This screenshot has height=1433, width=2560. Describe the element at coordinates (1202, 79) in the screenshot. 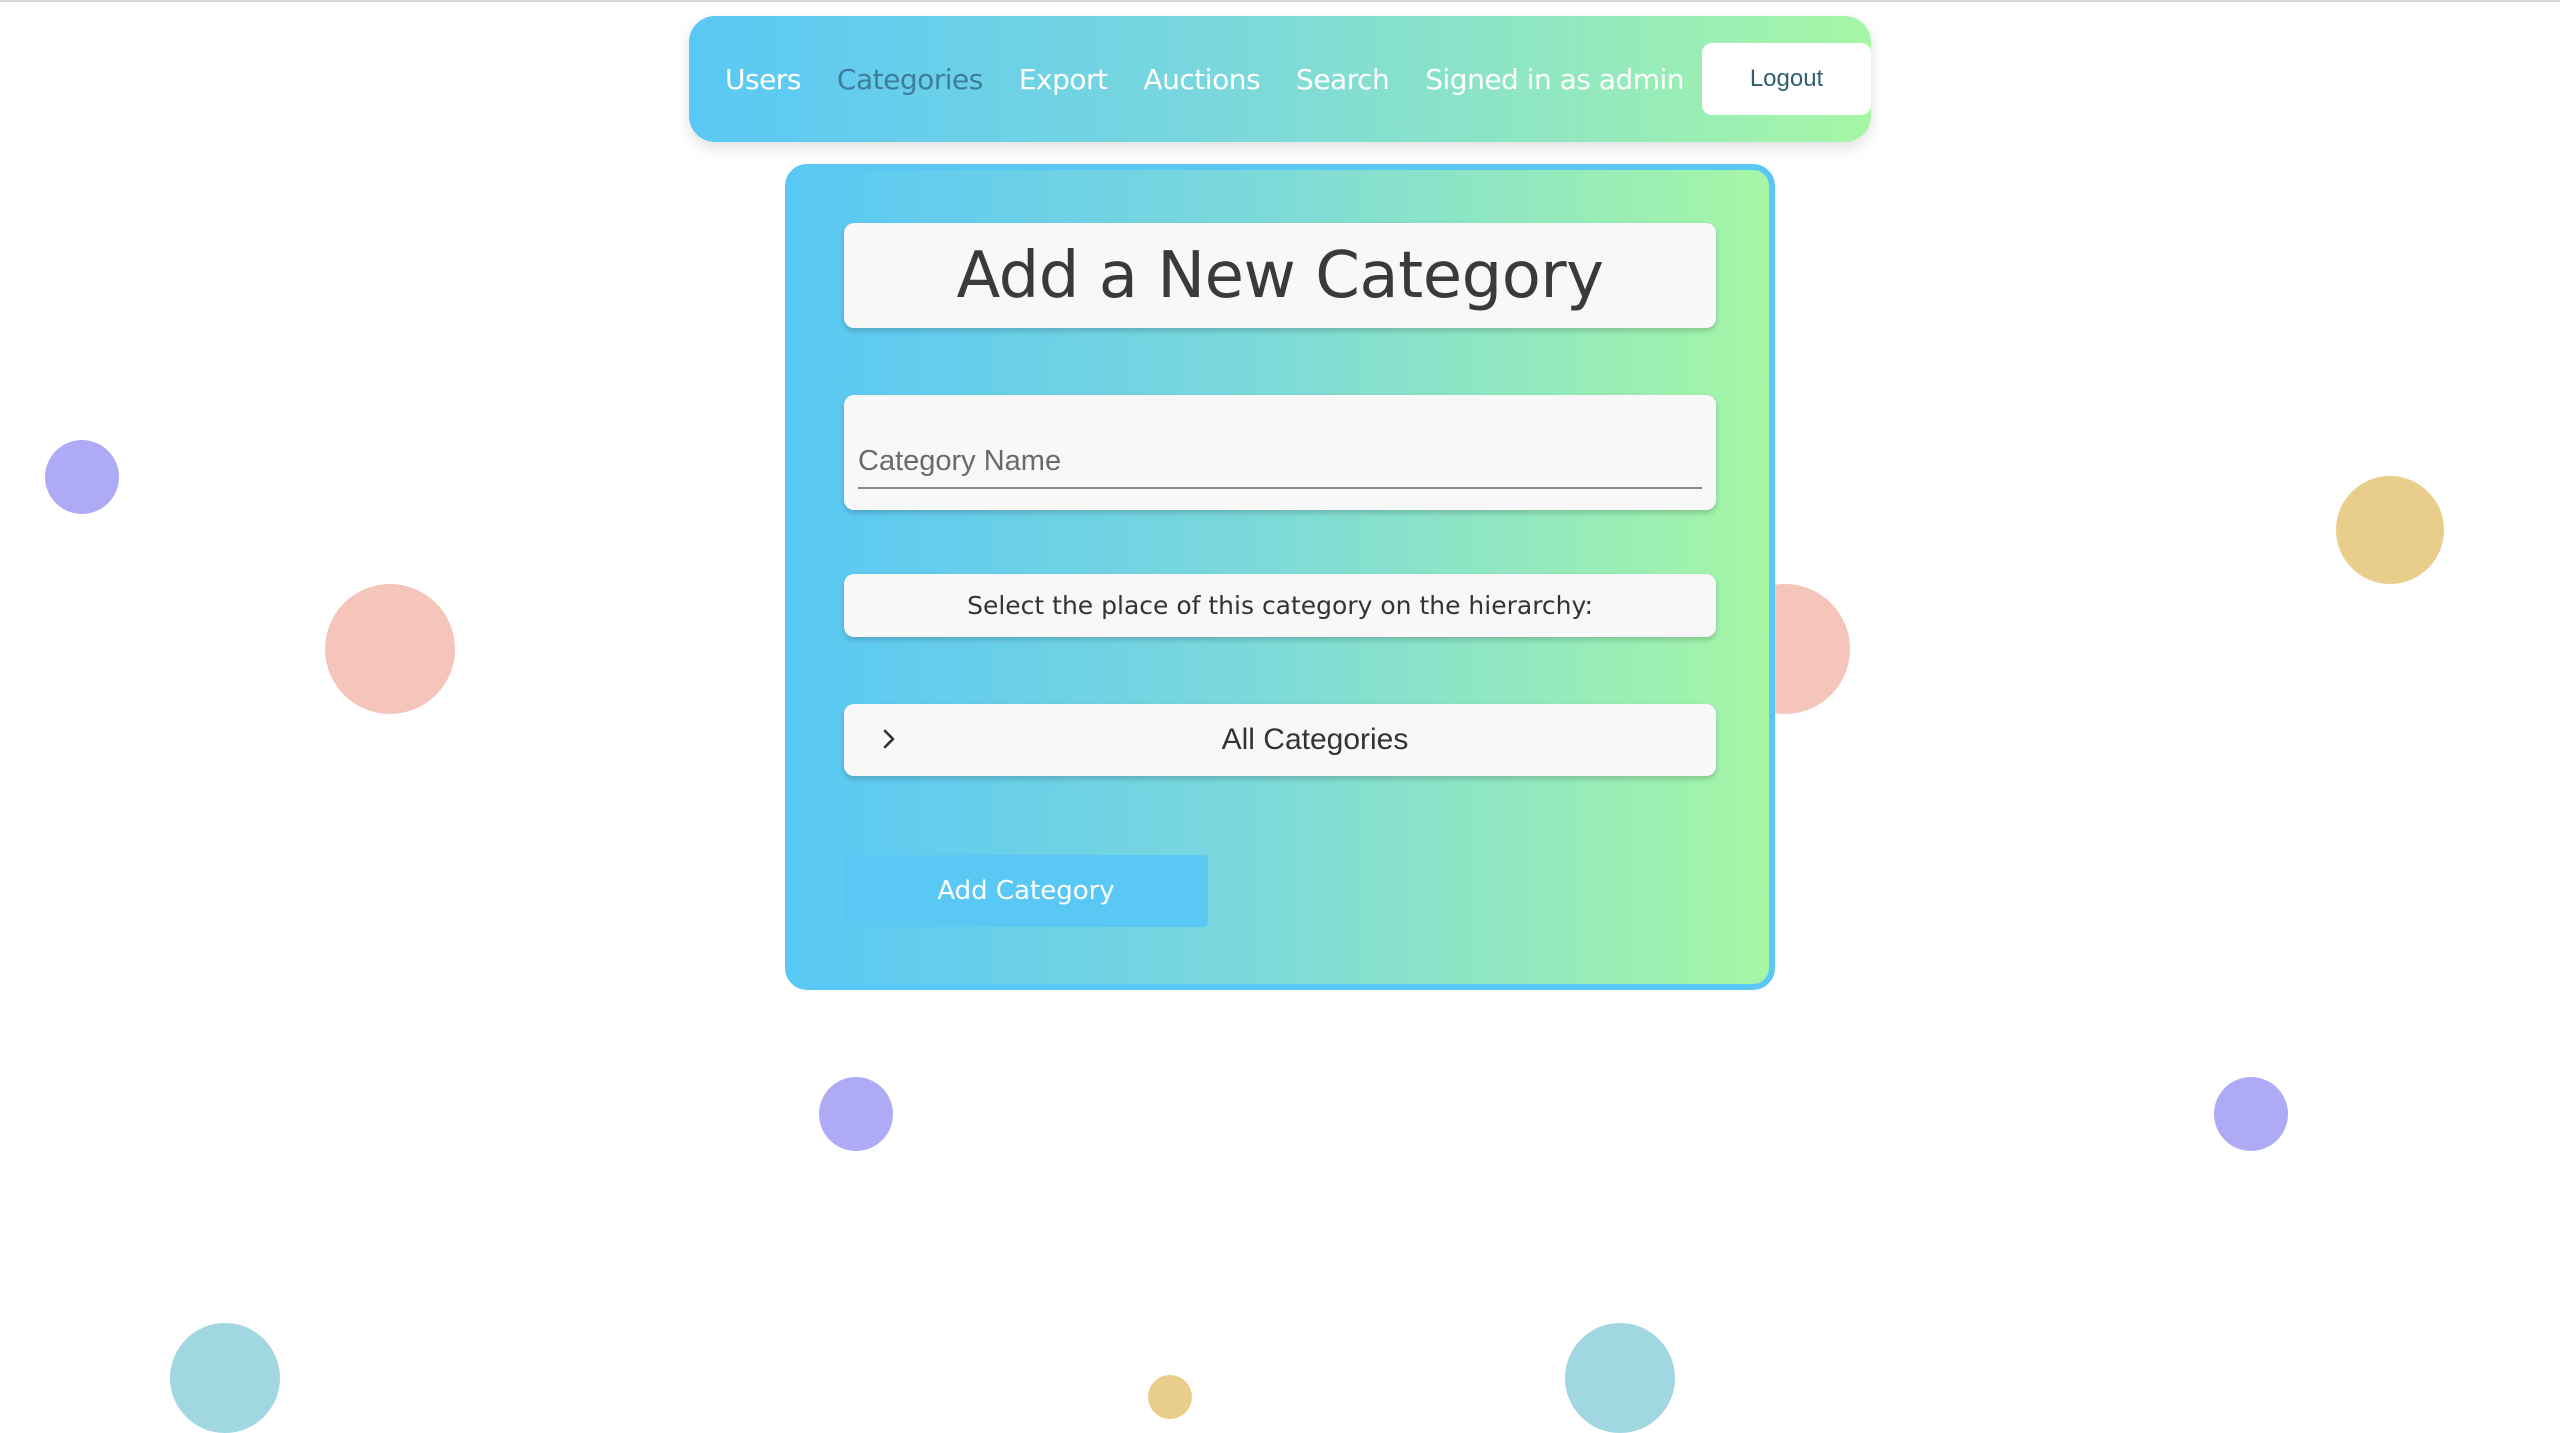

I see `nav-link-auctions: Auctions` at that location.